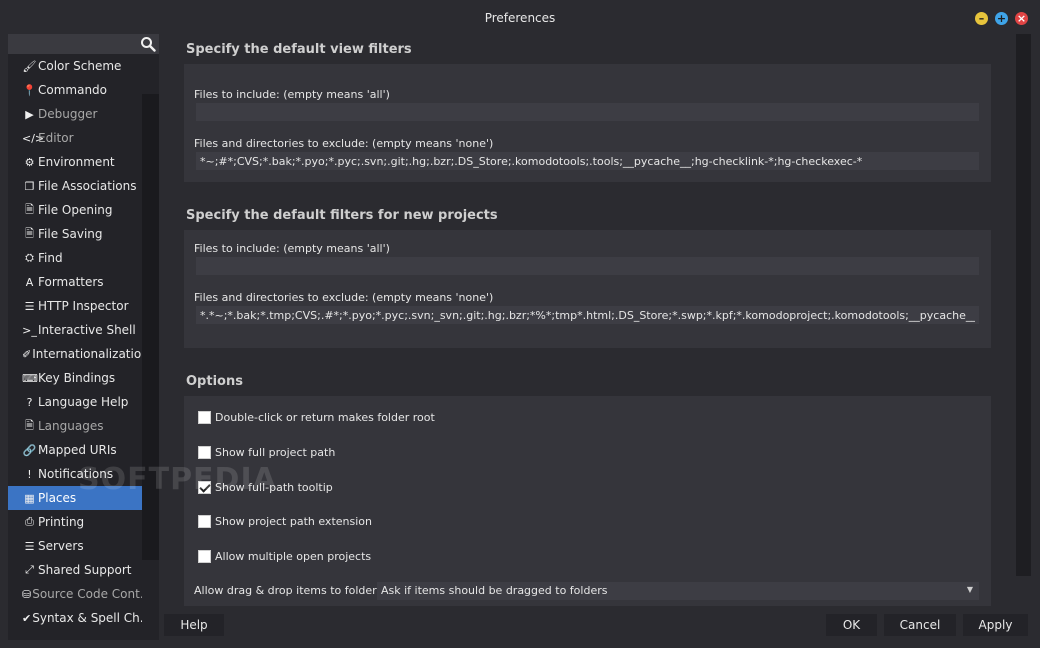 The width and height of the screenshot is (1040, 648). Describe the element at coordinates (29, 282) in the screenshot. I see `font-icon: A` at that location.